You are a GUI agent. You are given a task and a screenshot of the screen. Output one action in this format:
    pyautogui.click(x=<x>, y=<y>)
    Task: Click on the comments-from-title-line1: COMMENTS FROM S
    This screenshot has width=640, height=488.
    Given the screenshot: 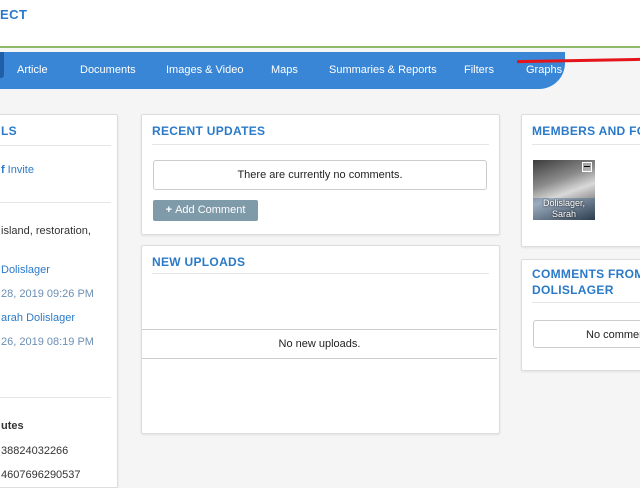 What is the action you would take?
    pyautogui.click(x=586, y=274)
    